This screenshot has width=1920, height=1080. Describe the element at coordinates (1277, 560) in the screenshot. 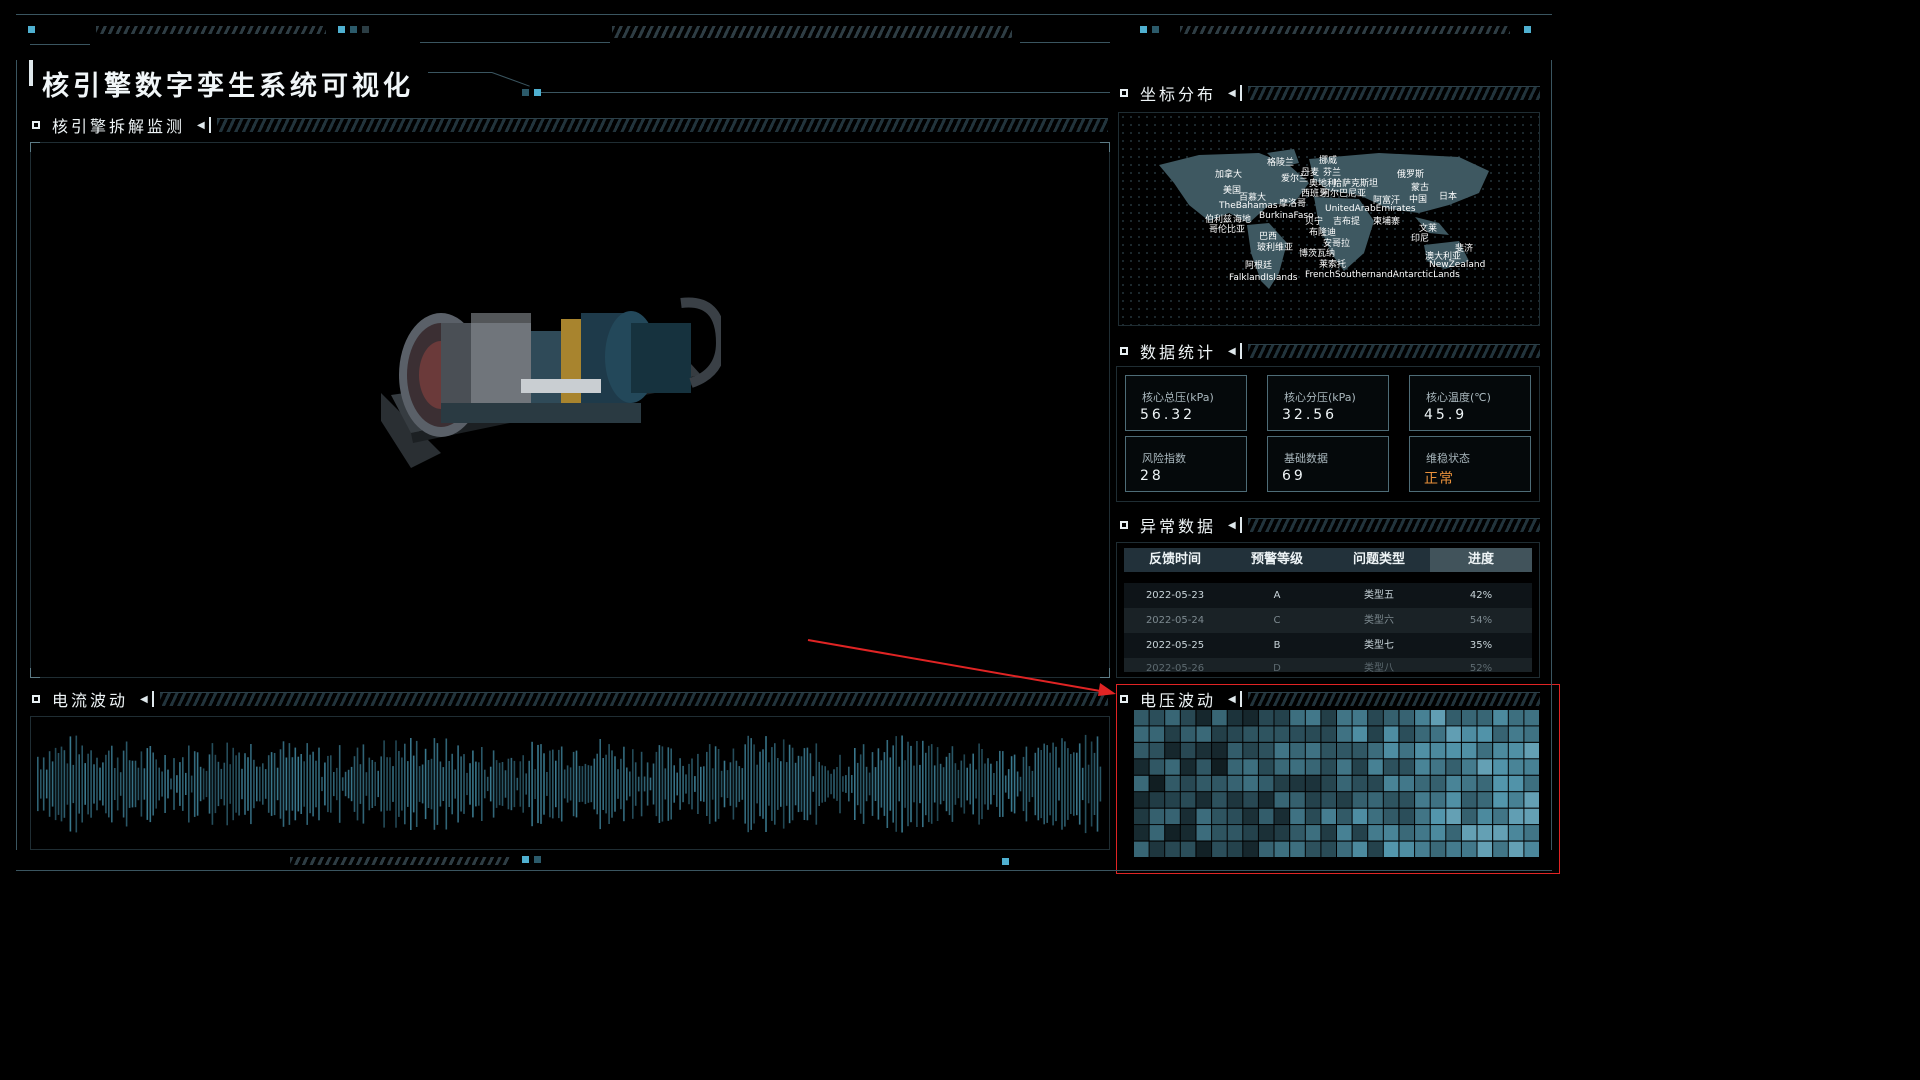

I see `column-header: 预警等级` at that location.